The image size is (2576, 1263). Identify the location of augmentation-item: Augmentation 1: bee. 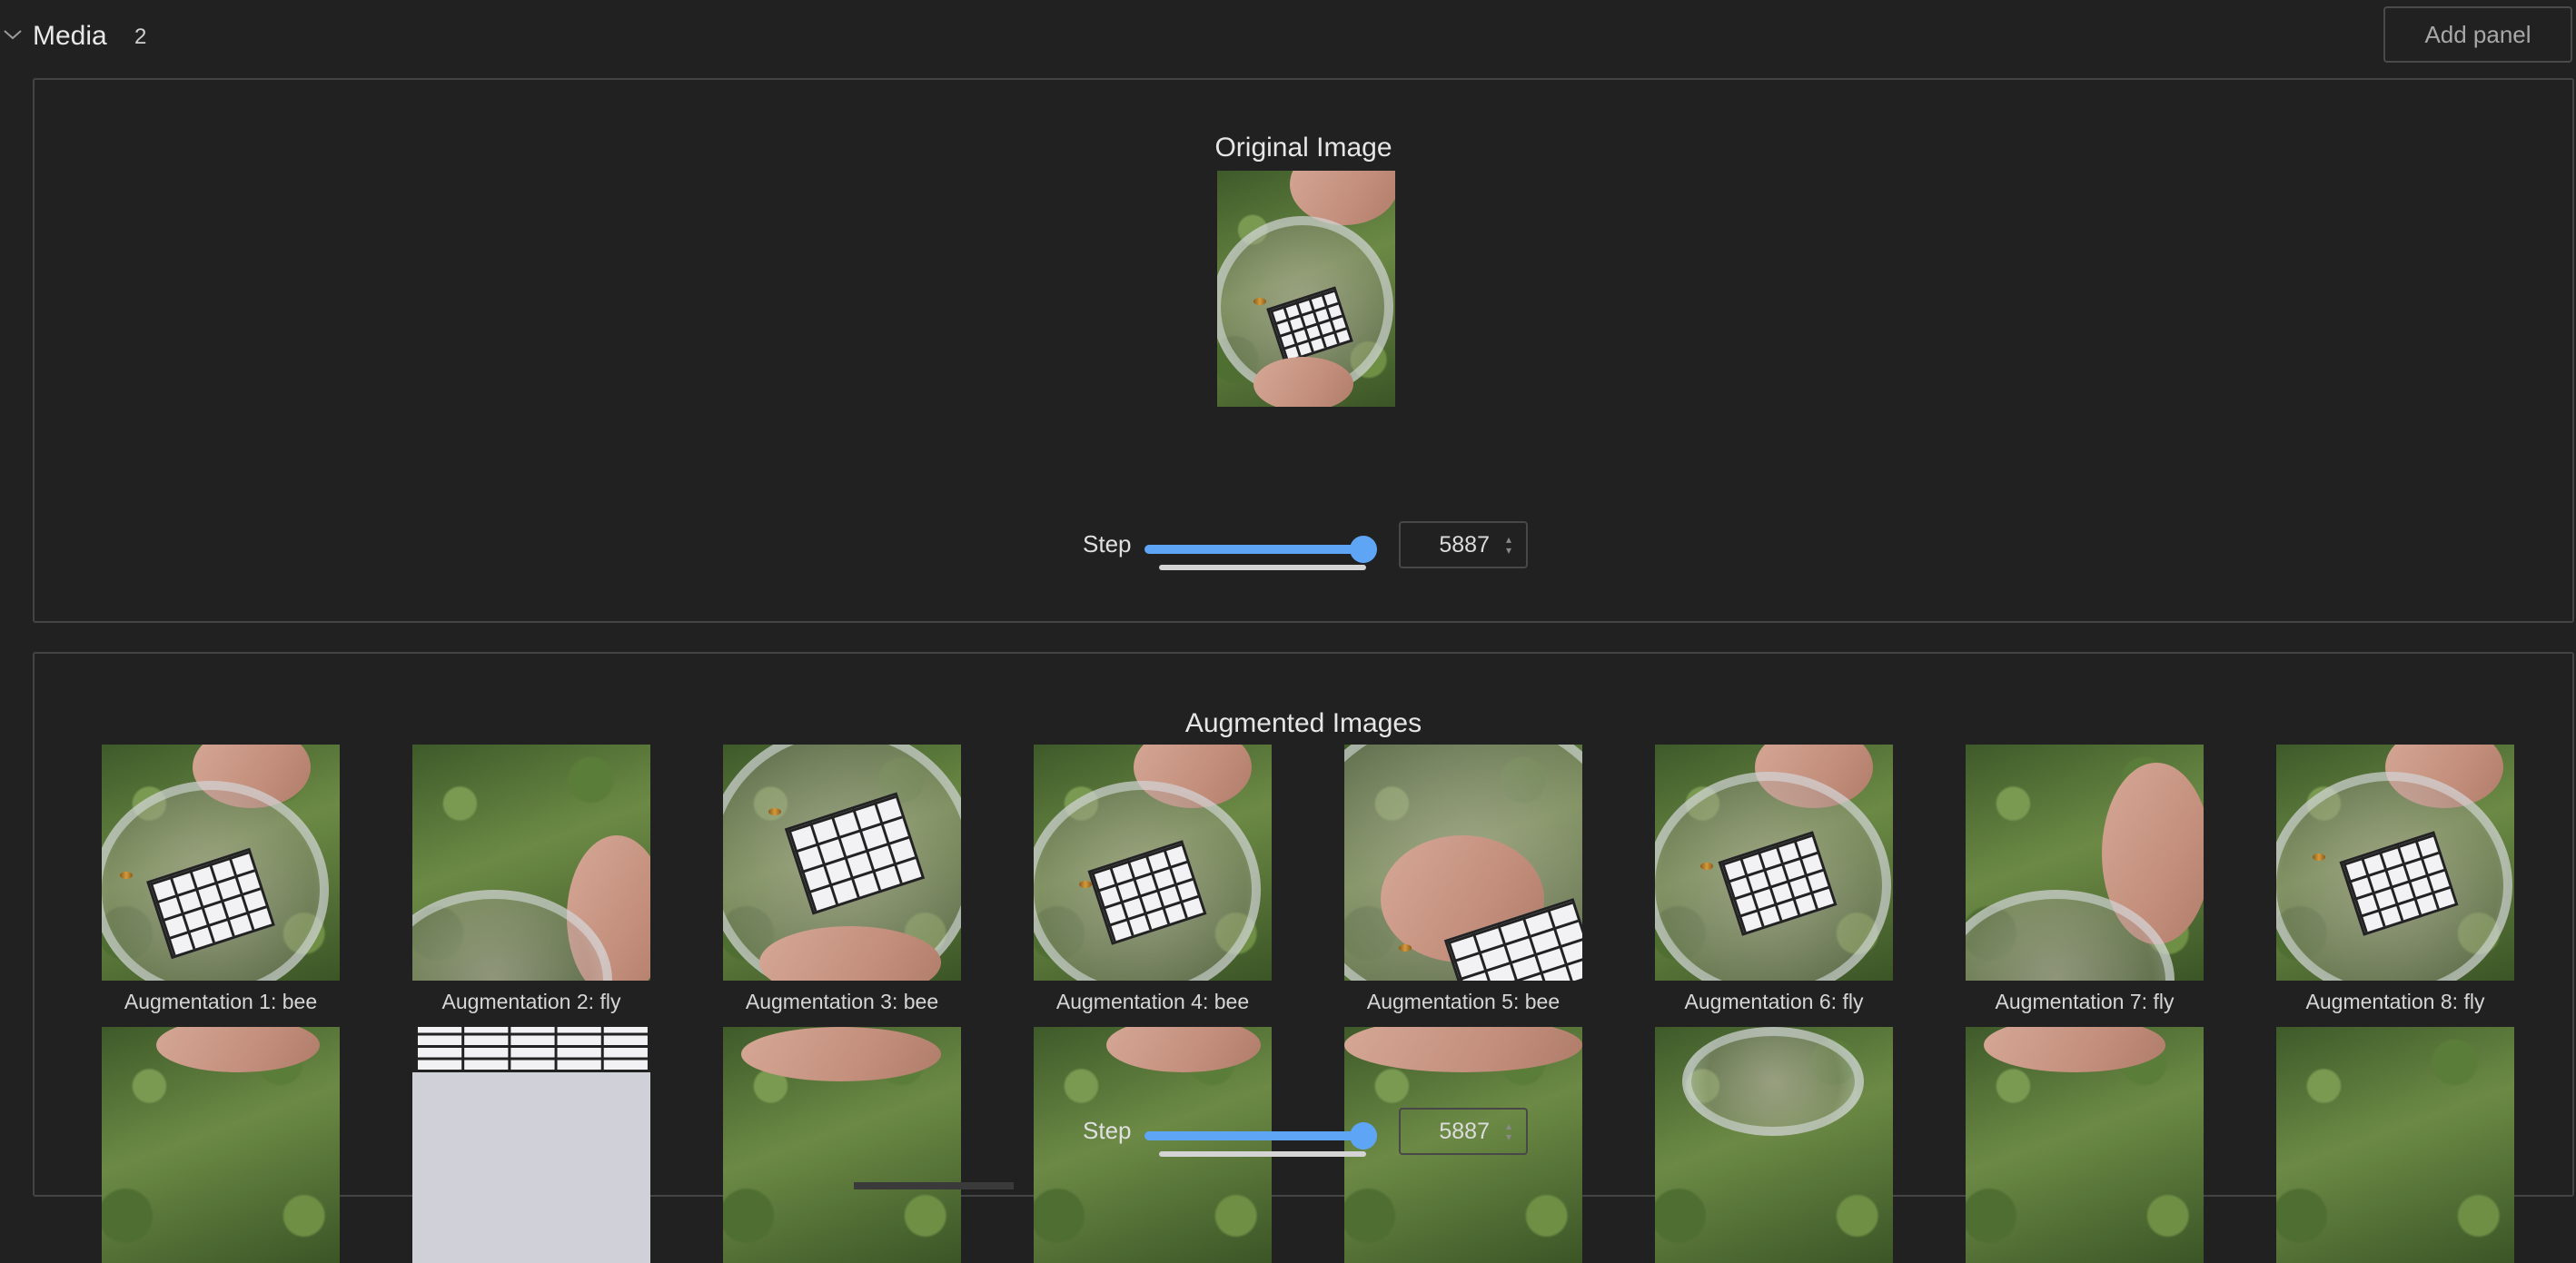
(221, 1004).